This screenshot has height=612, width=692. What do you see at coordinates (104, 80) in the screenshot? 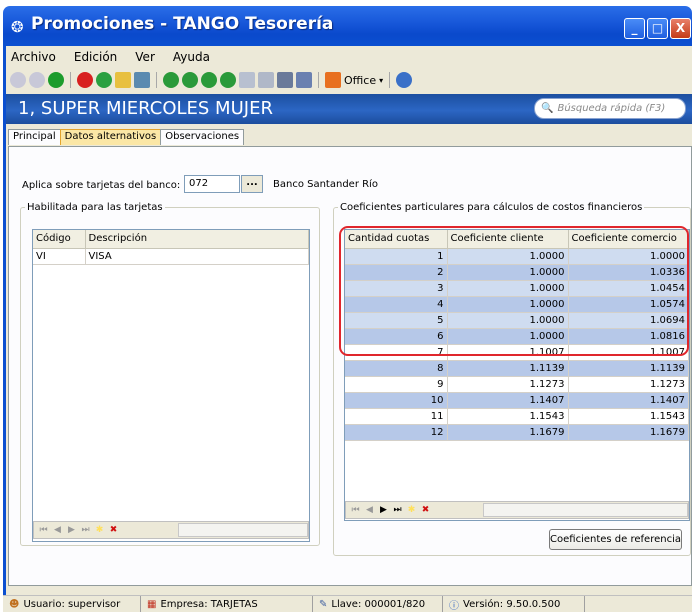
I see `modify-icon` at bounding box center [104, 80].